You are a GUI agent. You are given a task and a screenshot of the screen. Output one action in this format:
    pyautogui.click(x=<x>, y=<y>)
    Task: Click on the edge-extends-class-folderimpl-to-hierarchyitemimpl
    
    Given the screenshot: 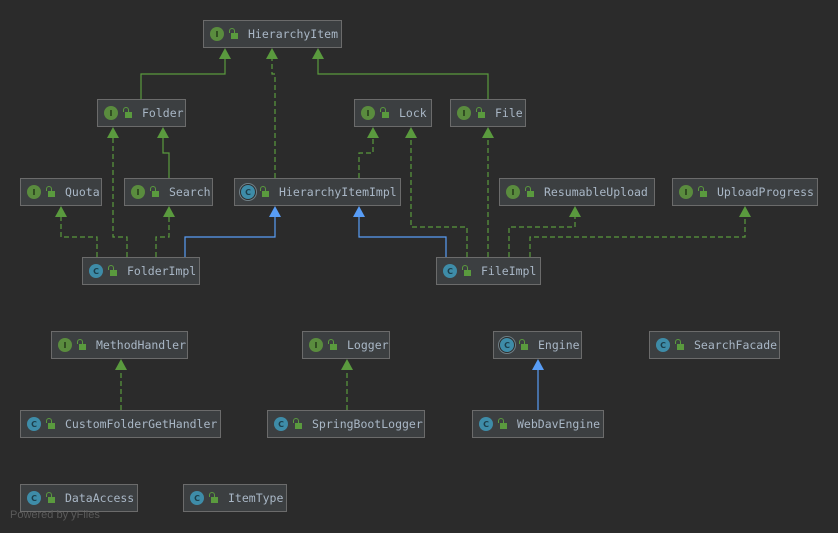 What is the action you would take?
    pyautogui.click(x=232, y=231)
    